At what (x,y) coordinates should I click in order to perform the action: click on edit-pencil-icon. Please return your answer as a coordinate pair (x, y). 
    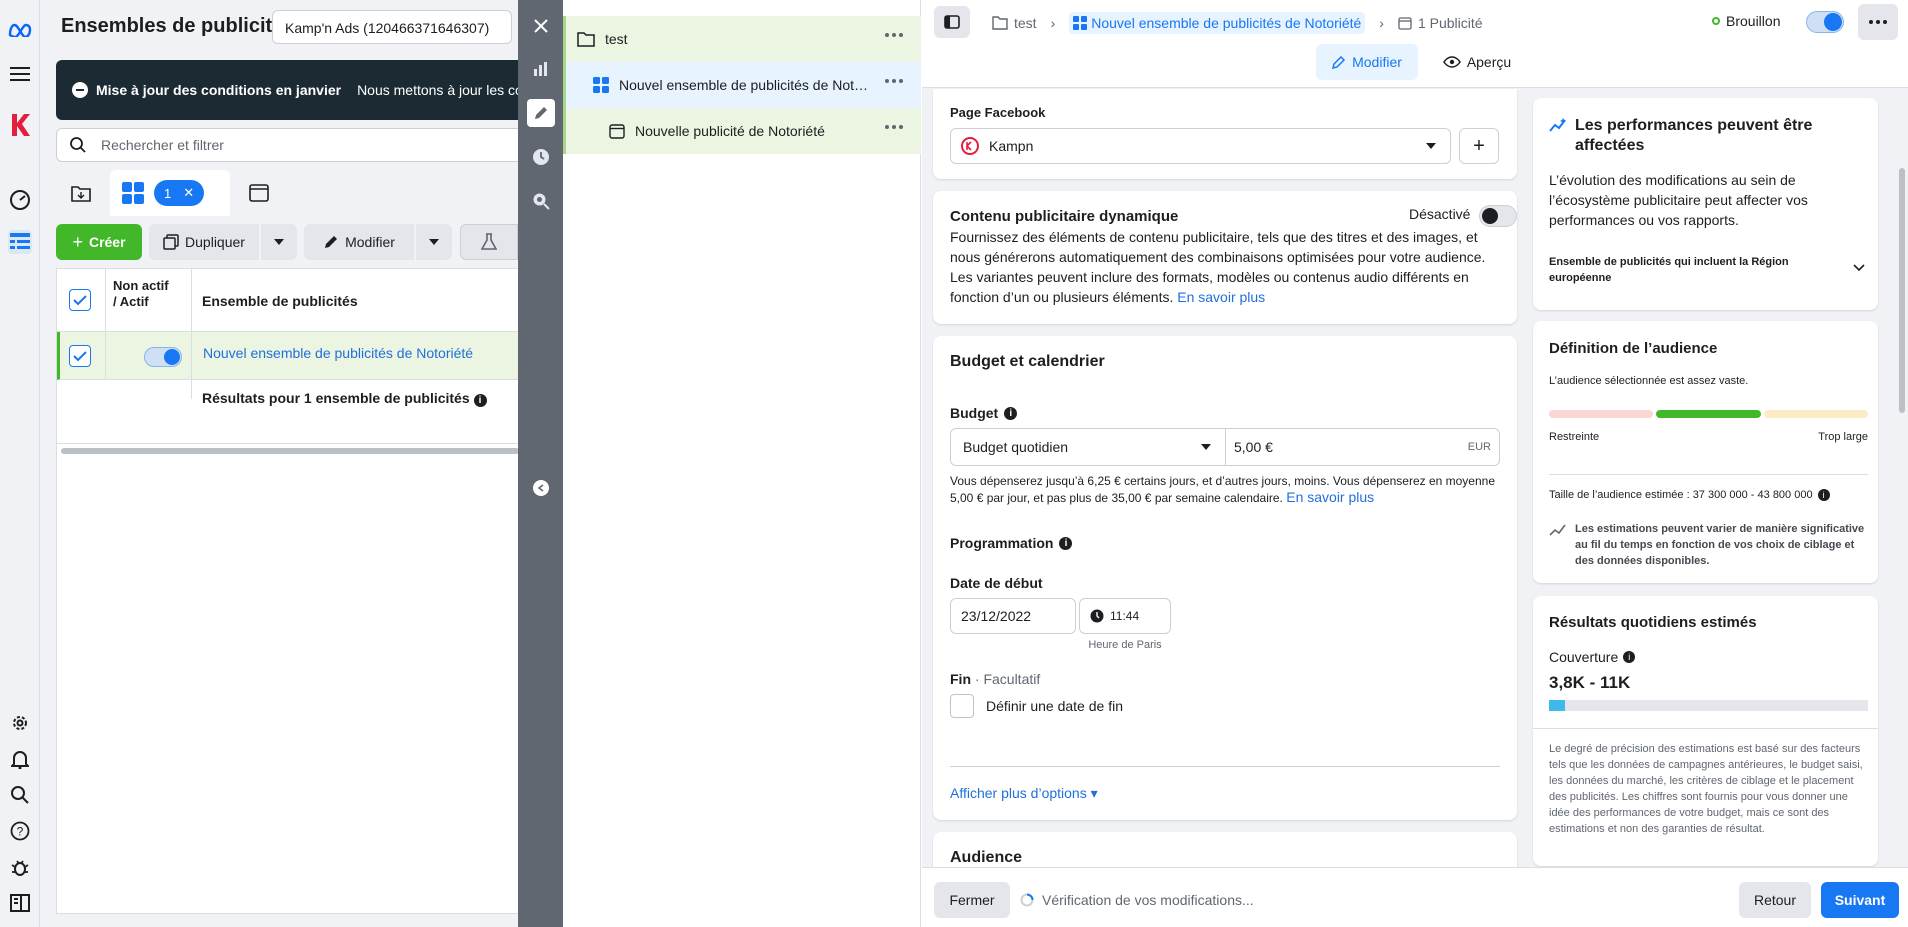
    Looking at the image, I should click on (541, 113).